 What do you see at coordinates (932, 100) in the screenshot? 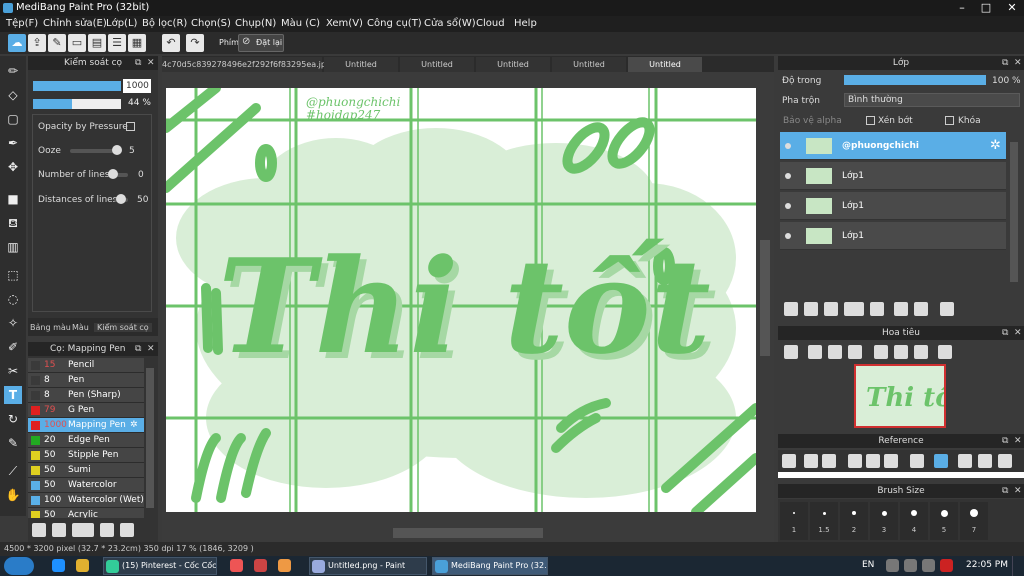
I see `blend-select: Bình thường` at bounding box center [932, 100].